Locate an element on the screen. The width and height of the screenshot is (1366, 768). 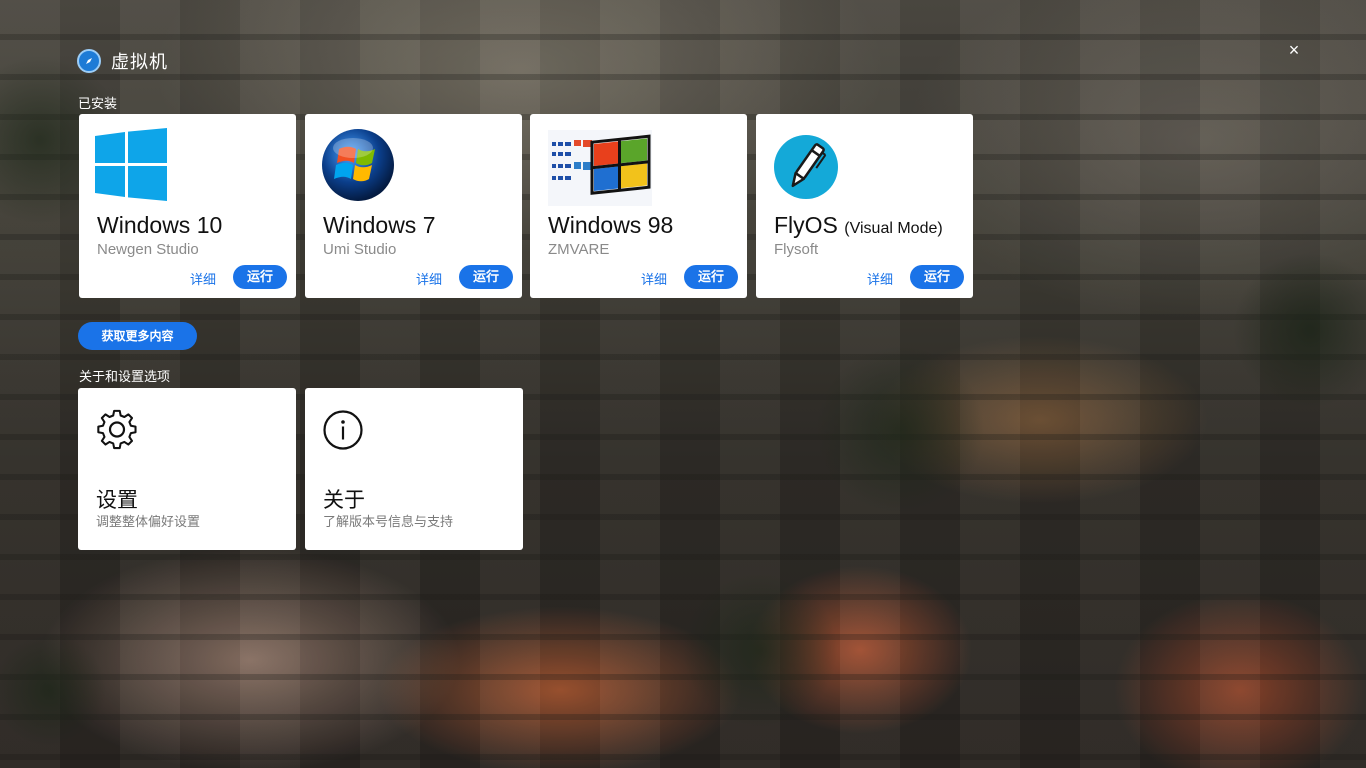
compass-icon is located at coordinates (89, 61).